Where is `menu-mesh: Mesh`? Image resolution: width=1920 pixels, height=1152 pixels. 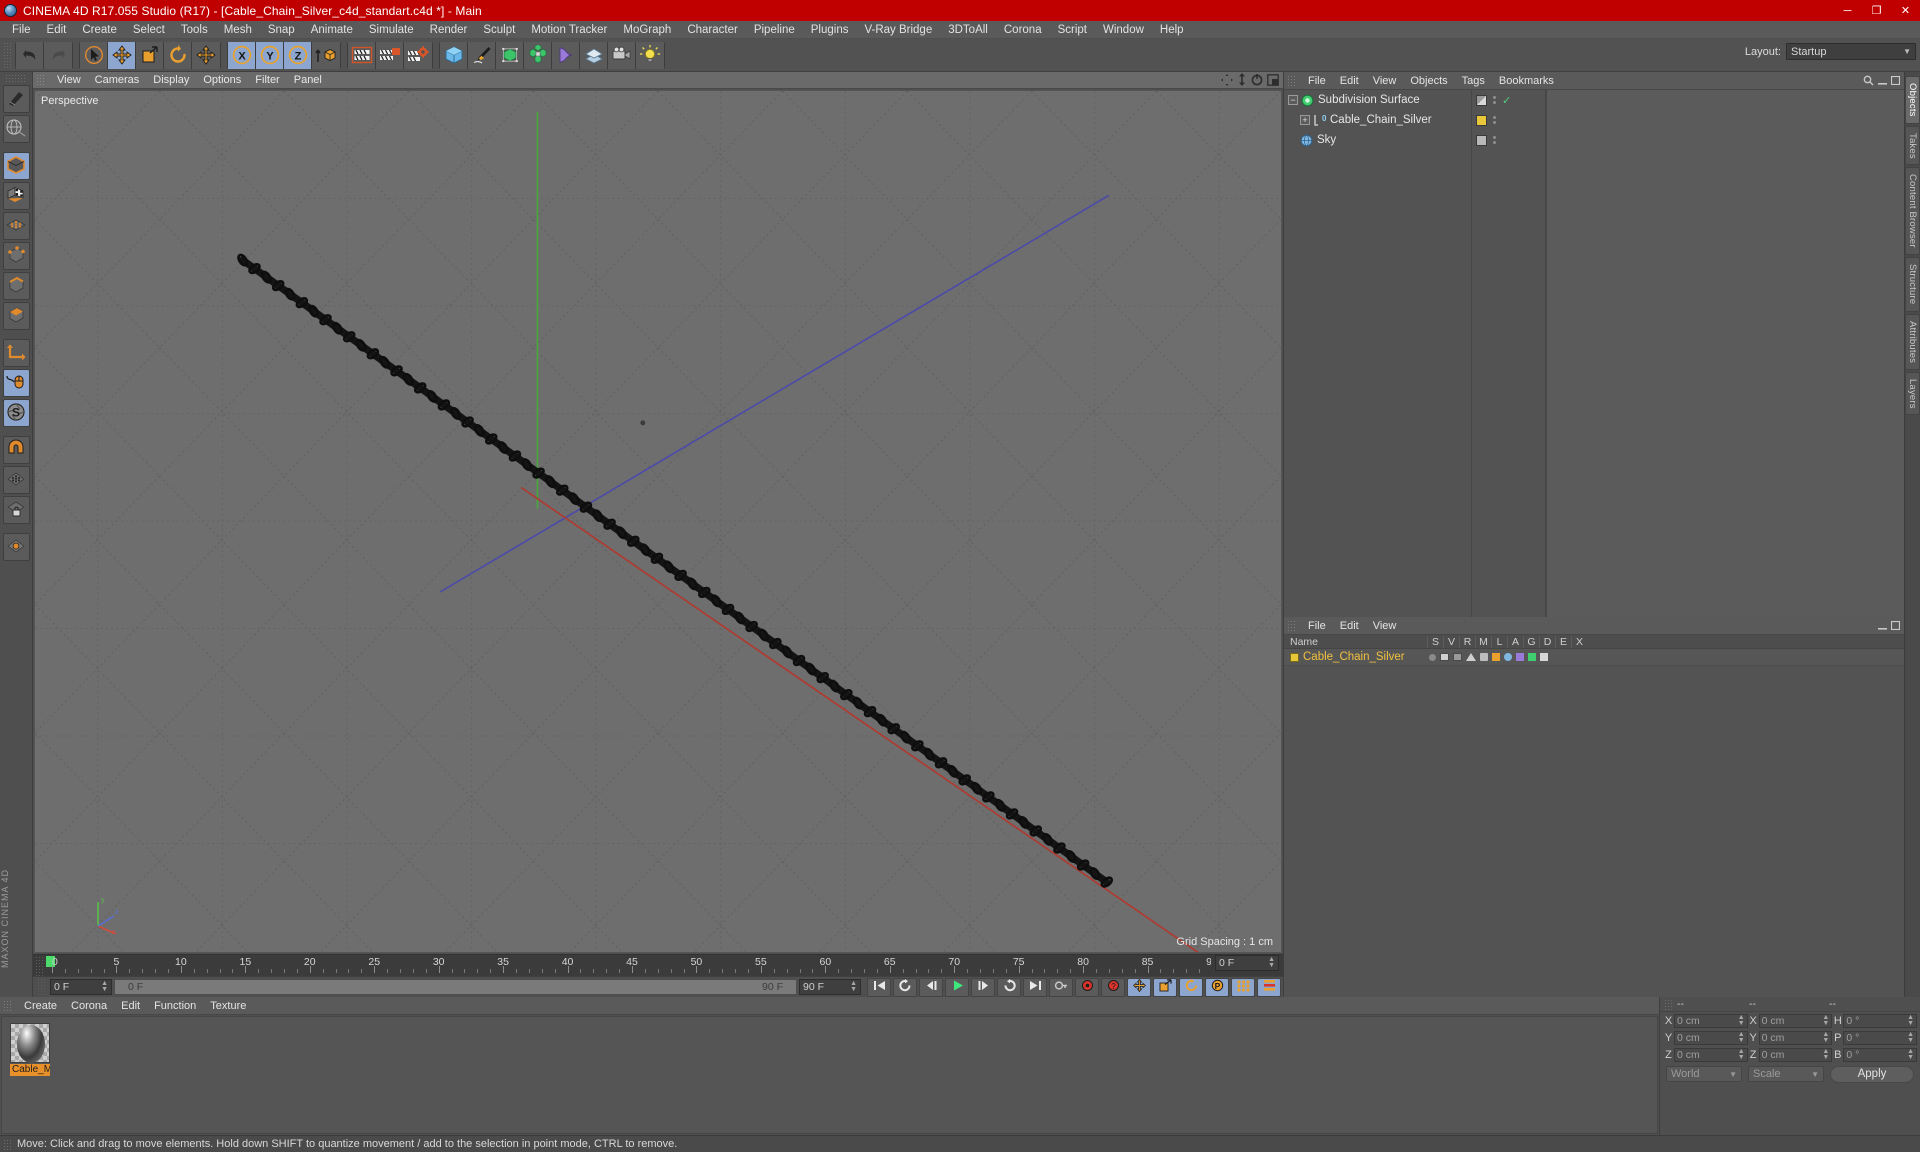
menu-mesh: Mesh is located at coordinates (238, 30).